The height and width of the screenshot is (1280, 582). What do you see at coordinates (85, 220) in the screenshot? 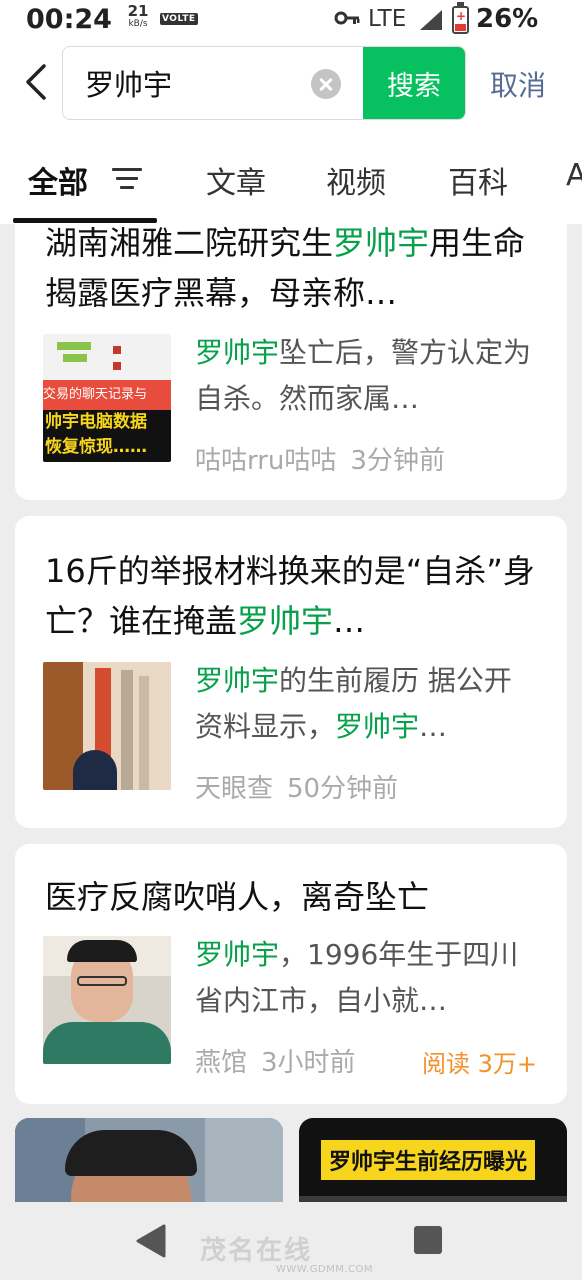
I see `tab-indicator` at bounding box center [85, 220].